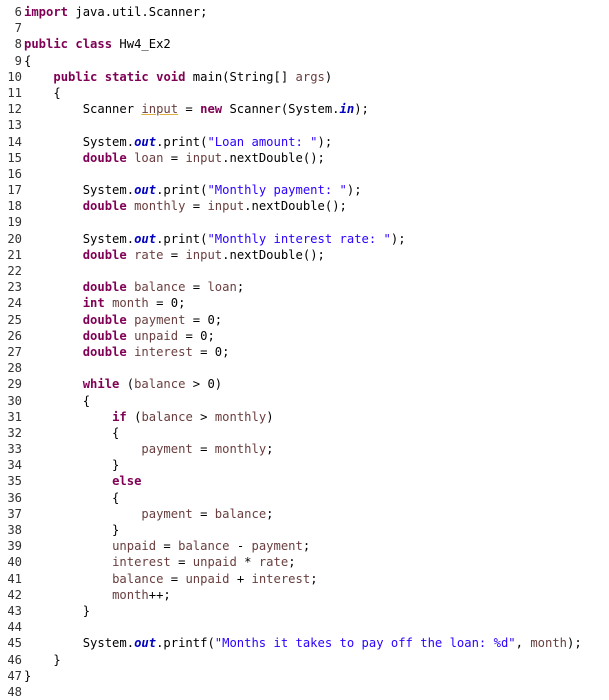 Image resolution: width=609 pixels, height=700 pixels. I want to click on code-text: Scanner input = new Scanner(System.in);, so click(195, 109).